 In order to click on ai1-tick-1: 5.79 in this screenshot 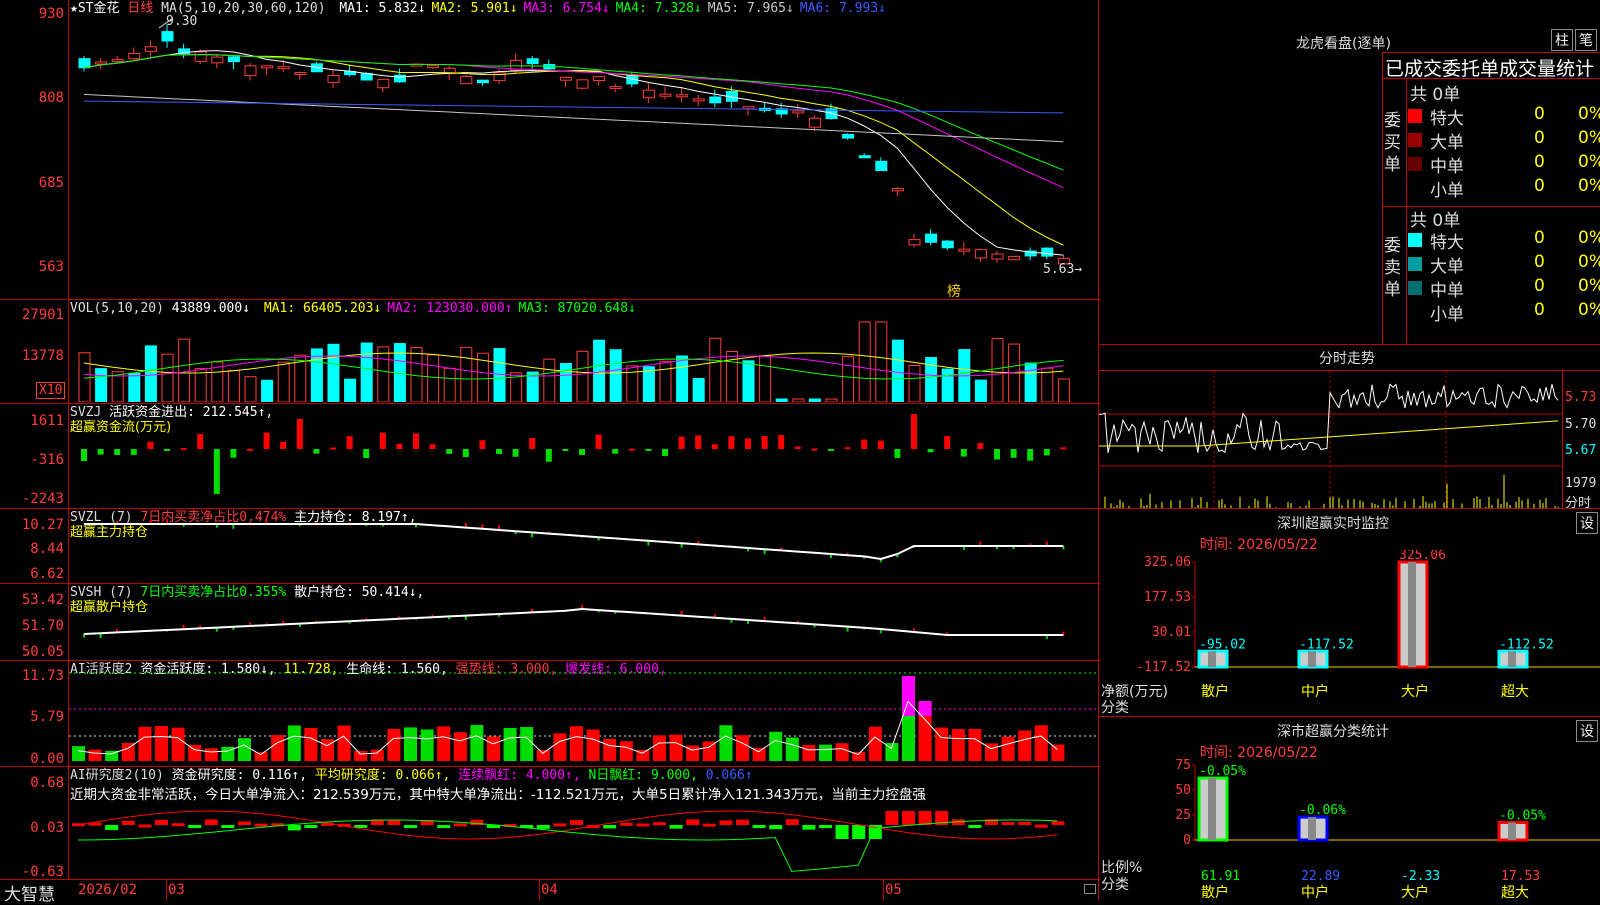, I will do `click(47, 717)`.